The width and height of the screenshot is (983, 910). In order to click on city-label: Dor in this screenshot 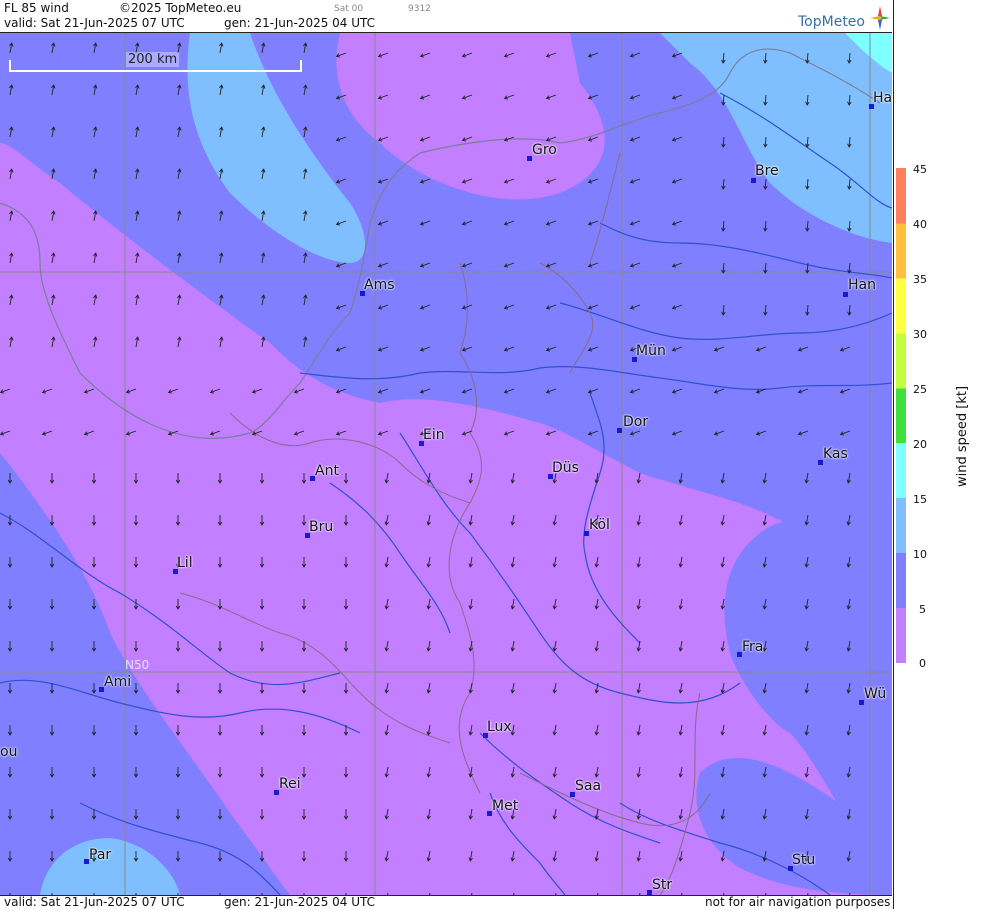, I will do `click(635, 422)`.